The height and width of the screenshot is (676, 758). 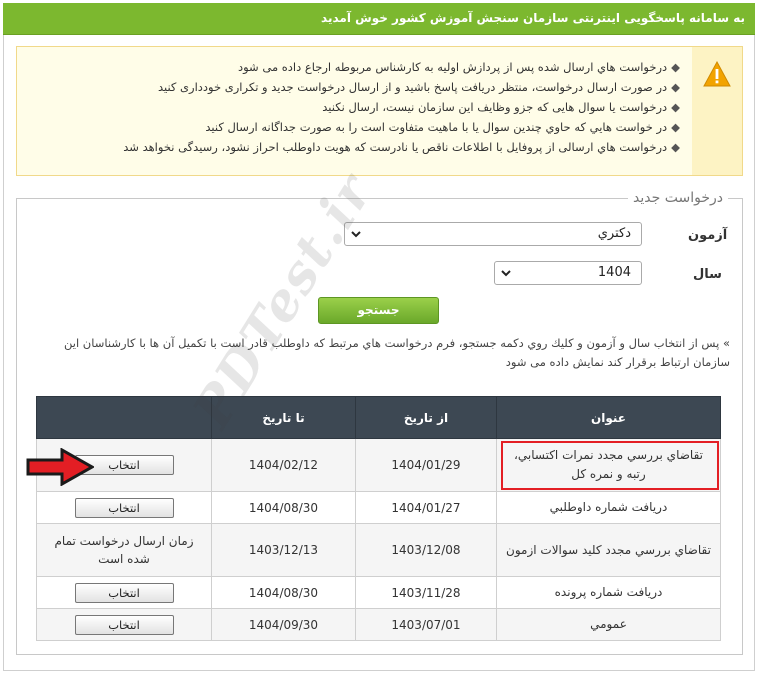 I want to click on row-from-date: 1404/01/29, so click(x=426, y=465).